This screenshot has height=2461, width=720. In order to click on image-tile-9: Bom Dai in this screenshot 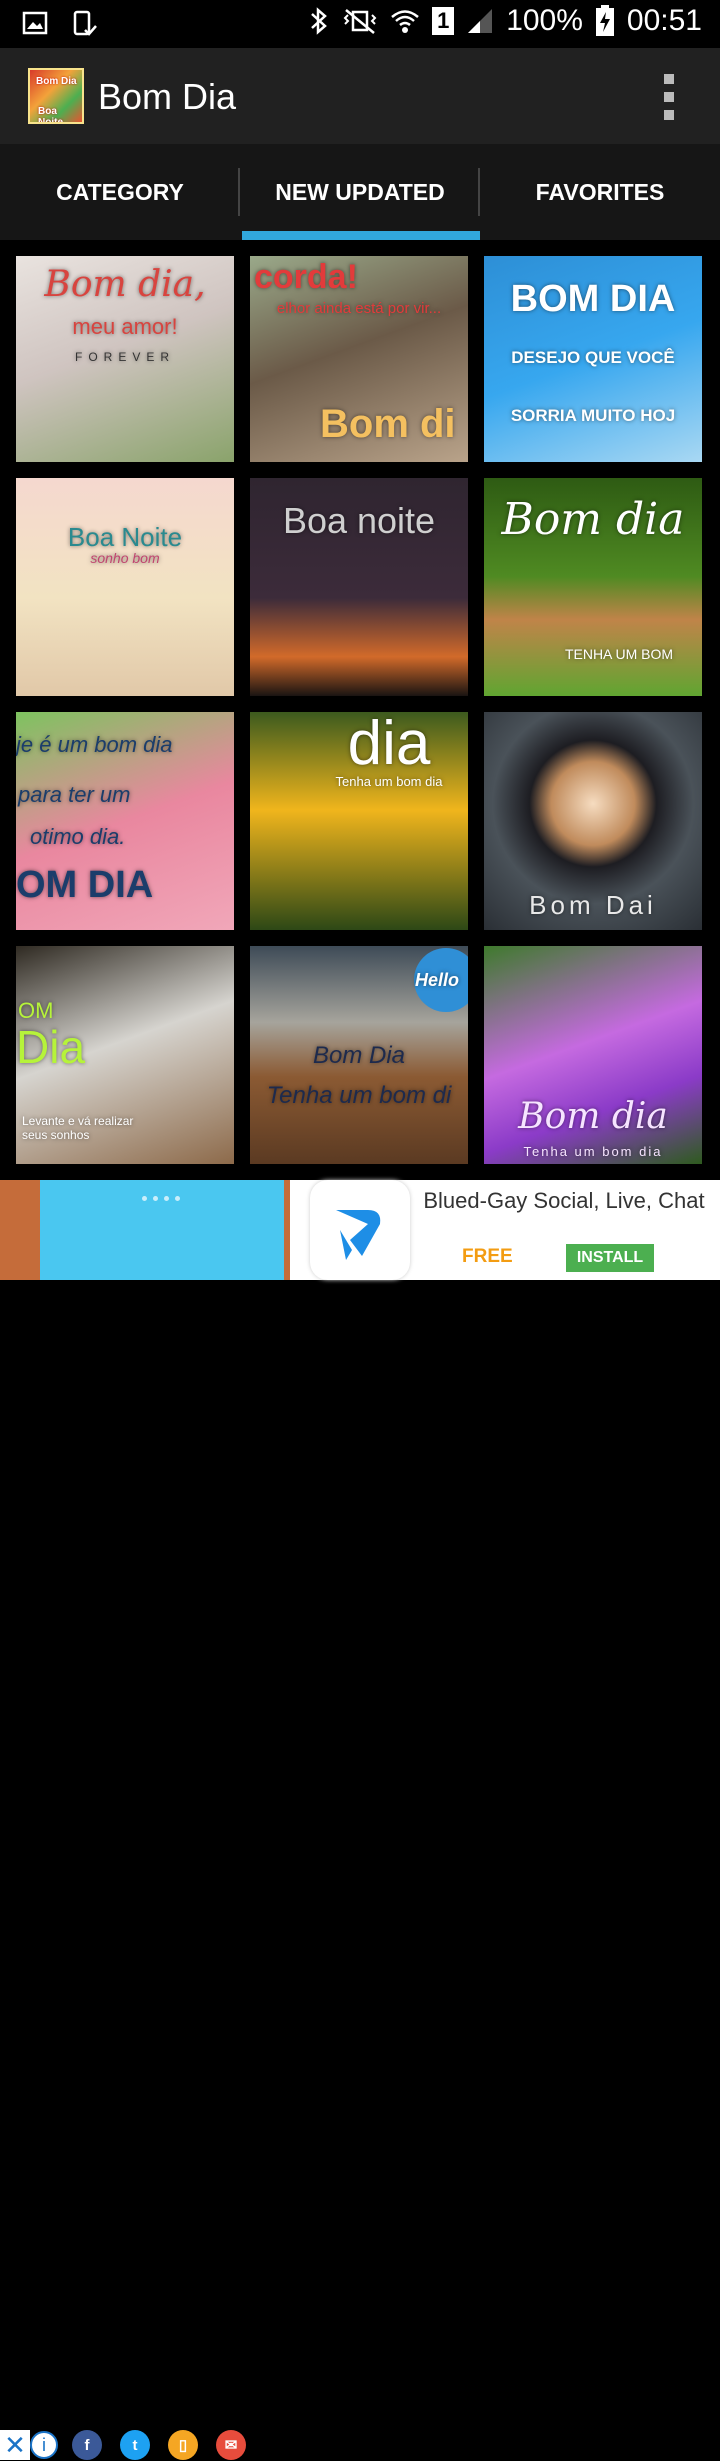, I will do `click(593, 821)`.